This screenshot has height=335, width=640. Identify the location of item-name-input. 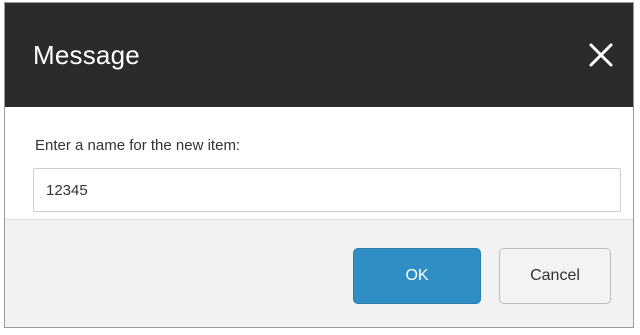
(327, 190).